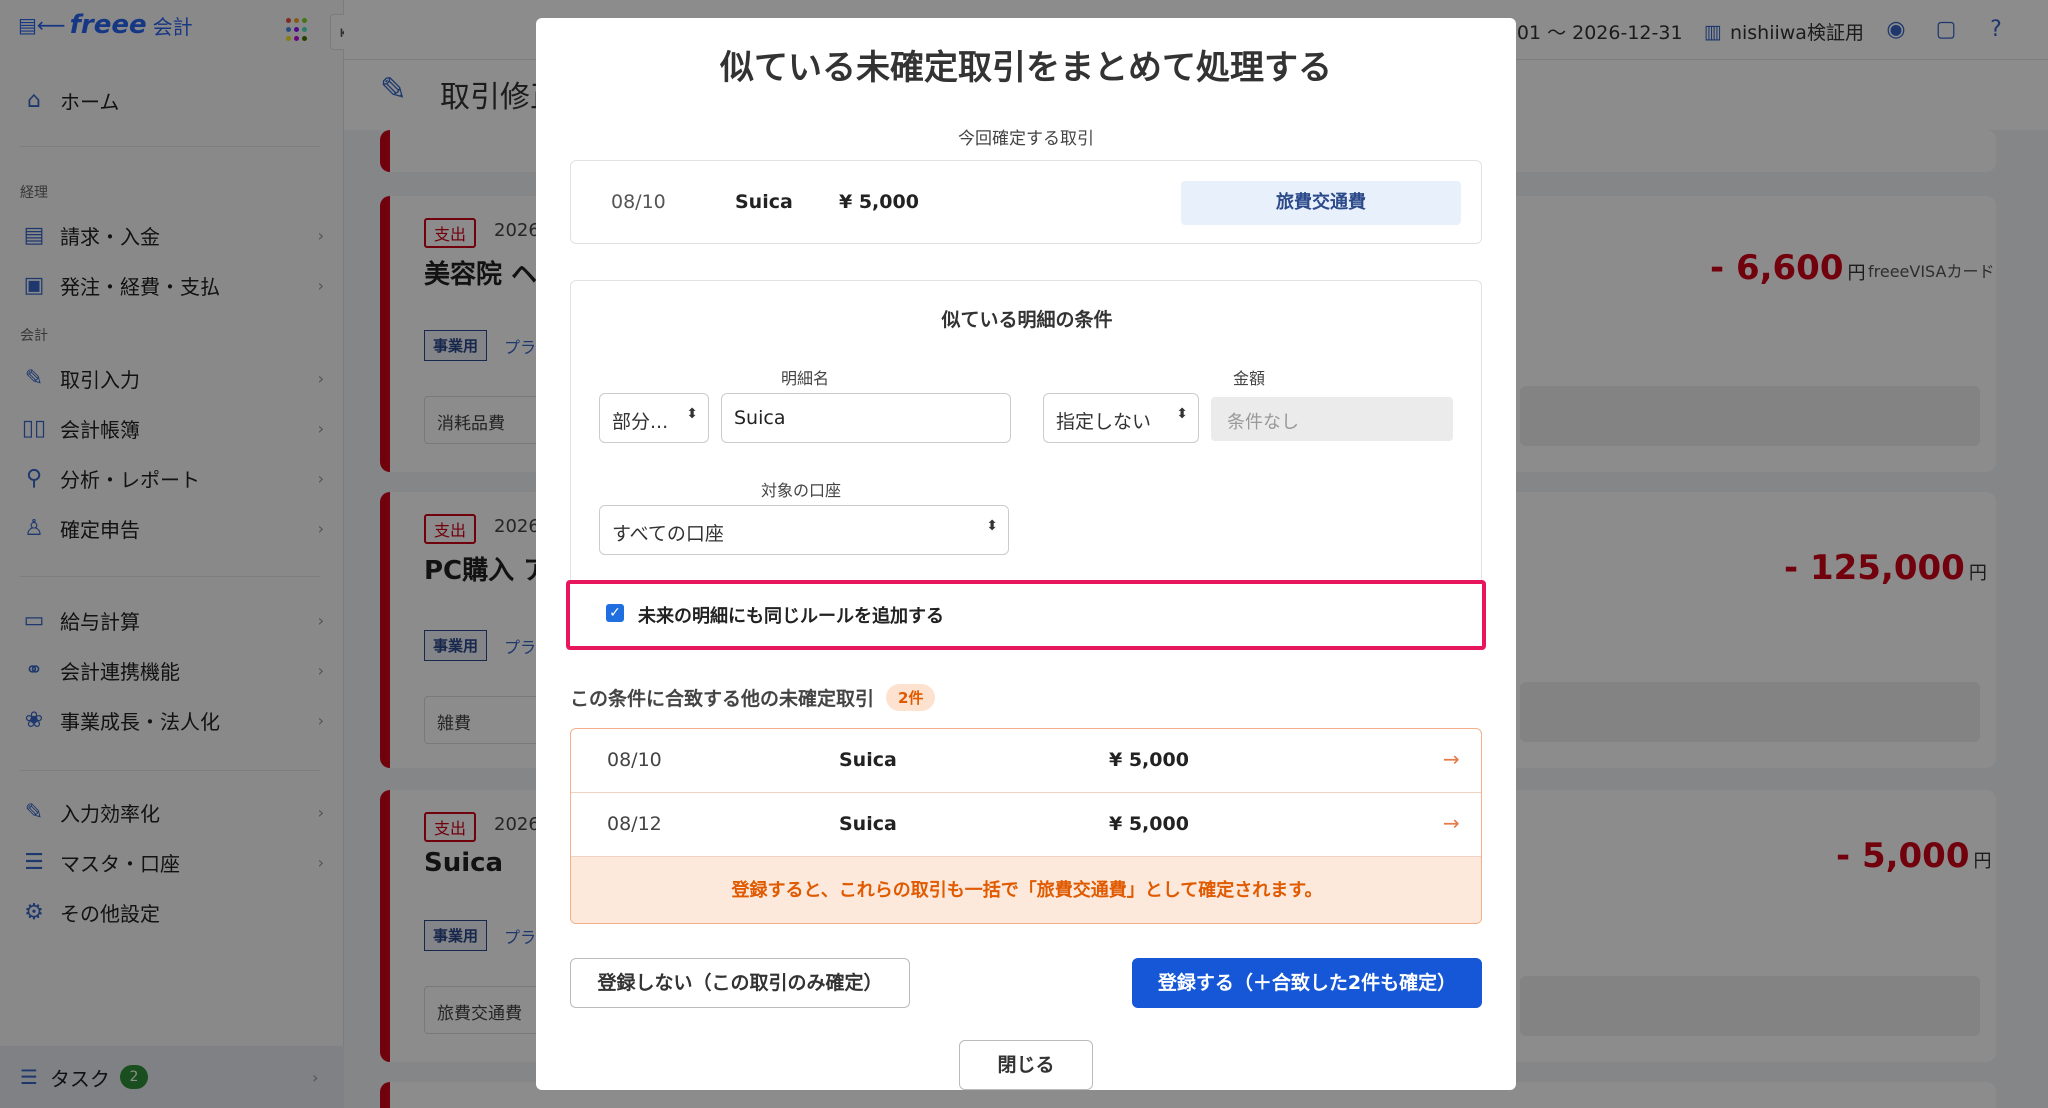 This screenshot has height=1108, width=2048. Describe the element at coordinates (879, 202) in the screenshot. I see `current-amount: ¥ 5,000` at that location.